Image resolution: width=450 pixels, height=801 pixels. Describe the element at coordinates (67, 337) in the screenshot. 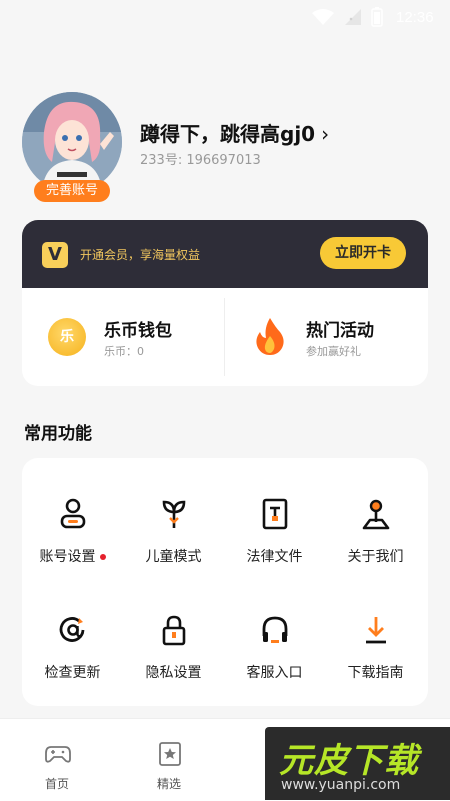

I see `coin-icon: 乐` at that location.